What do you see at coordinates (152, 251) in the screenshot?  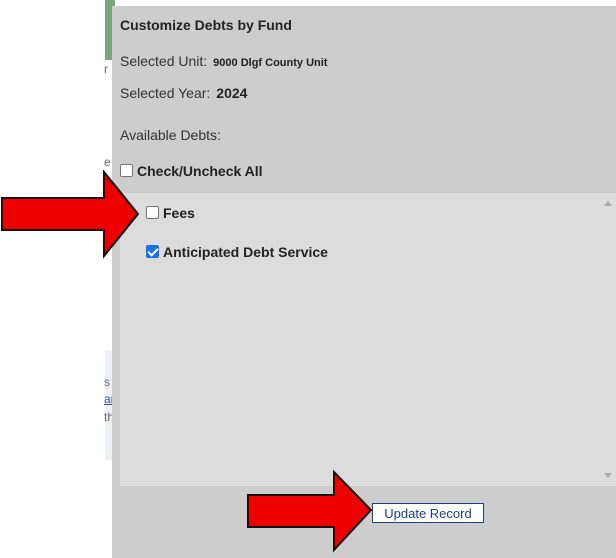 I see `anticipated-debt-service-checkbox` at bounding box center [152, 251].